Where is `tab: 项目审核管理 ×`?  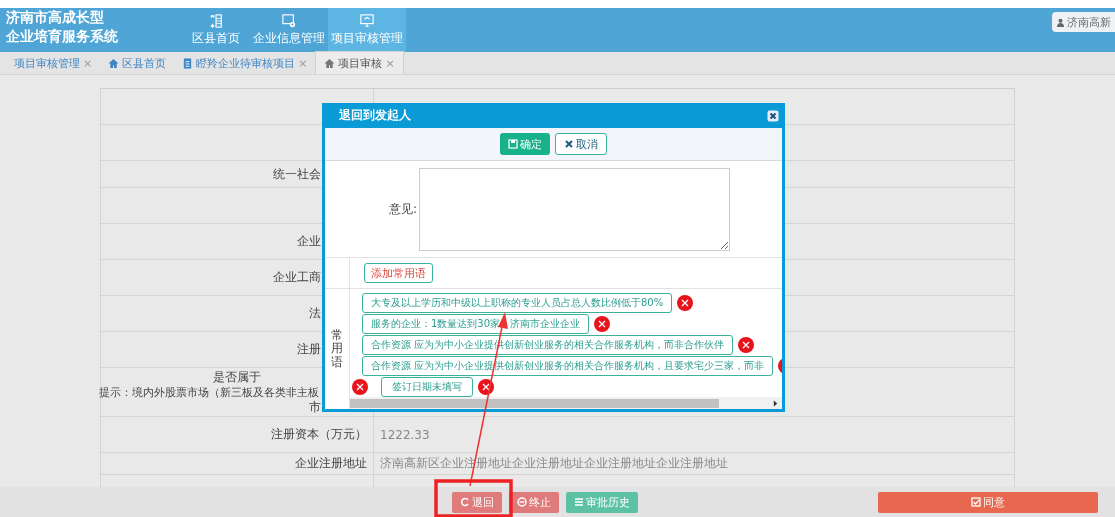 tab: 项目审核管理 × is located at coordinates (50, 63).